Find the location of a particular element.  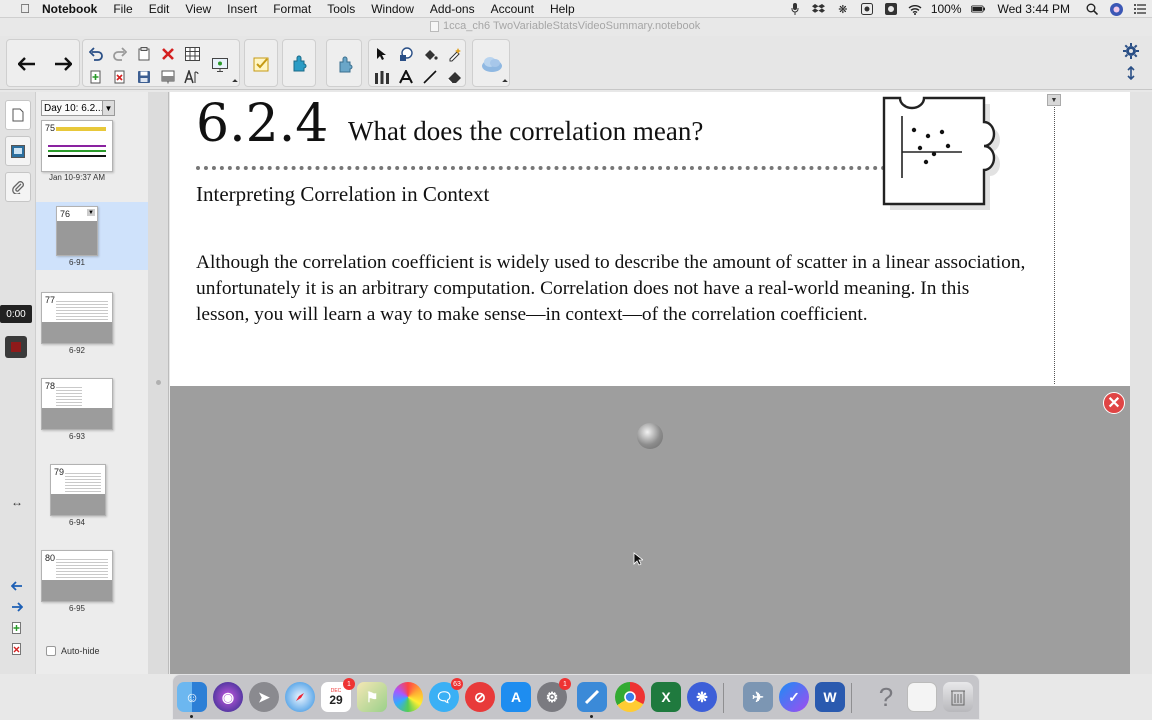

lesson-subheading: Interpreting Correlation in Context is located at coordinates (343, 194).